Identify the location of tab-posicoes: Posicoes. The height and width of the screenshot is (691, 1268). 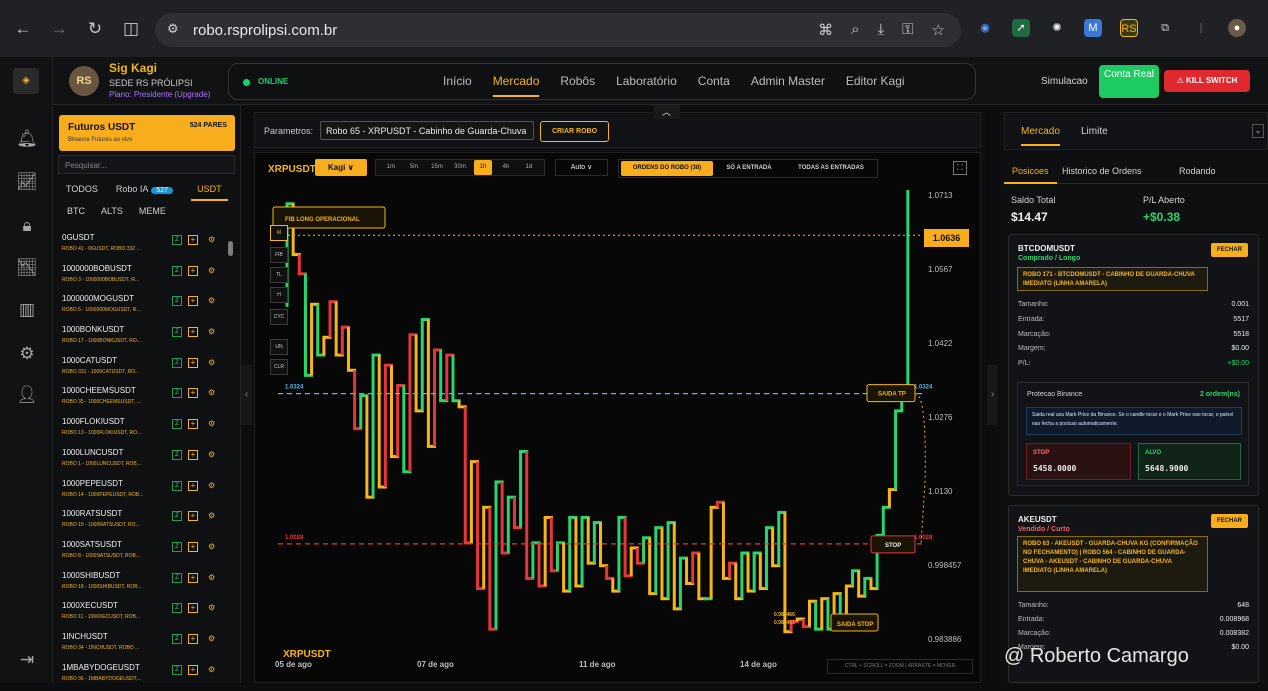
(1030, 175).